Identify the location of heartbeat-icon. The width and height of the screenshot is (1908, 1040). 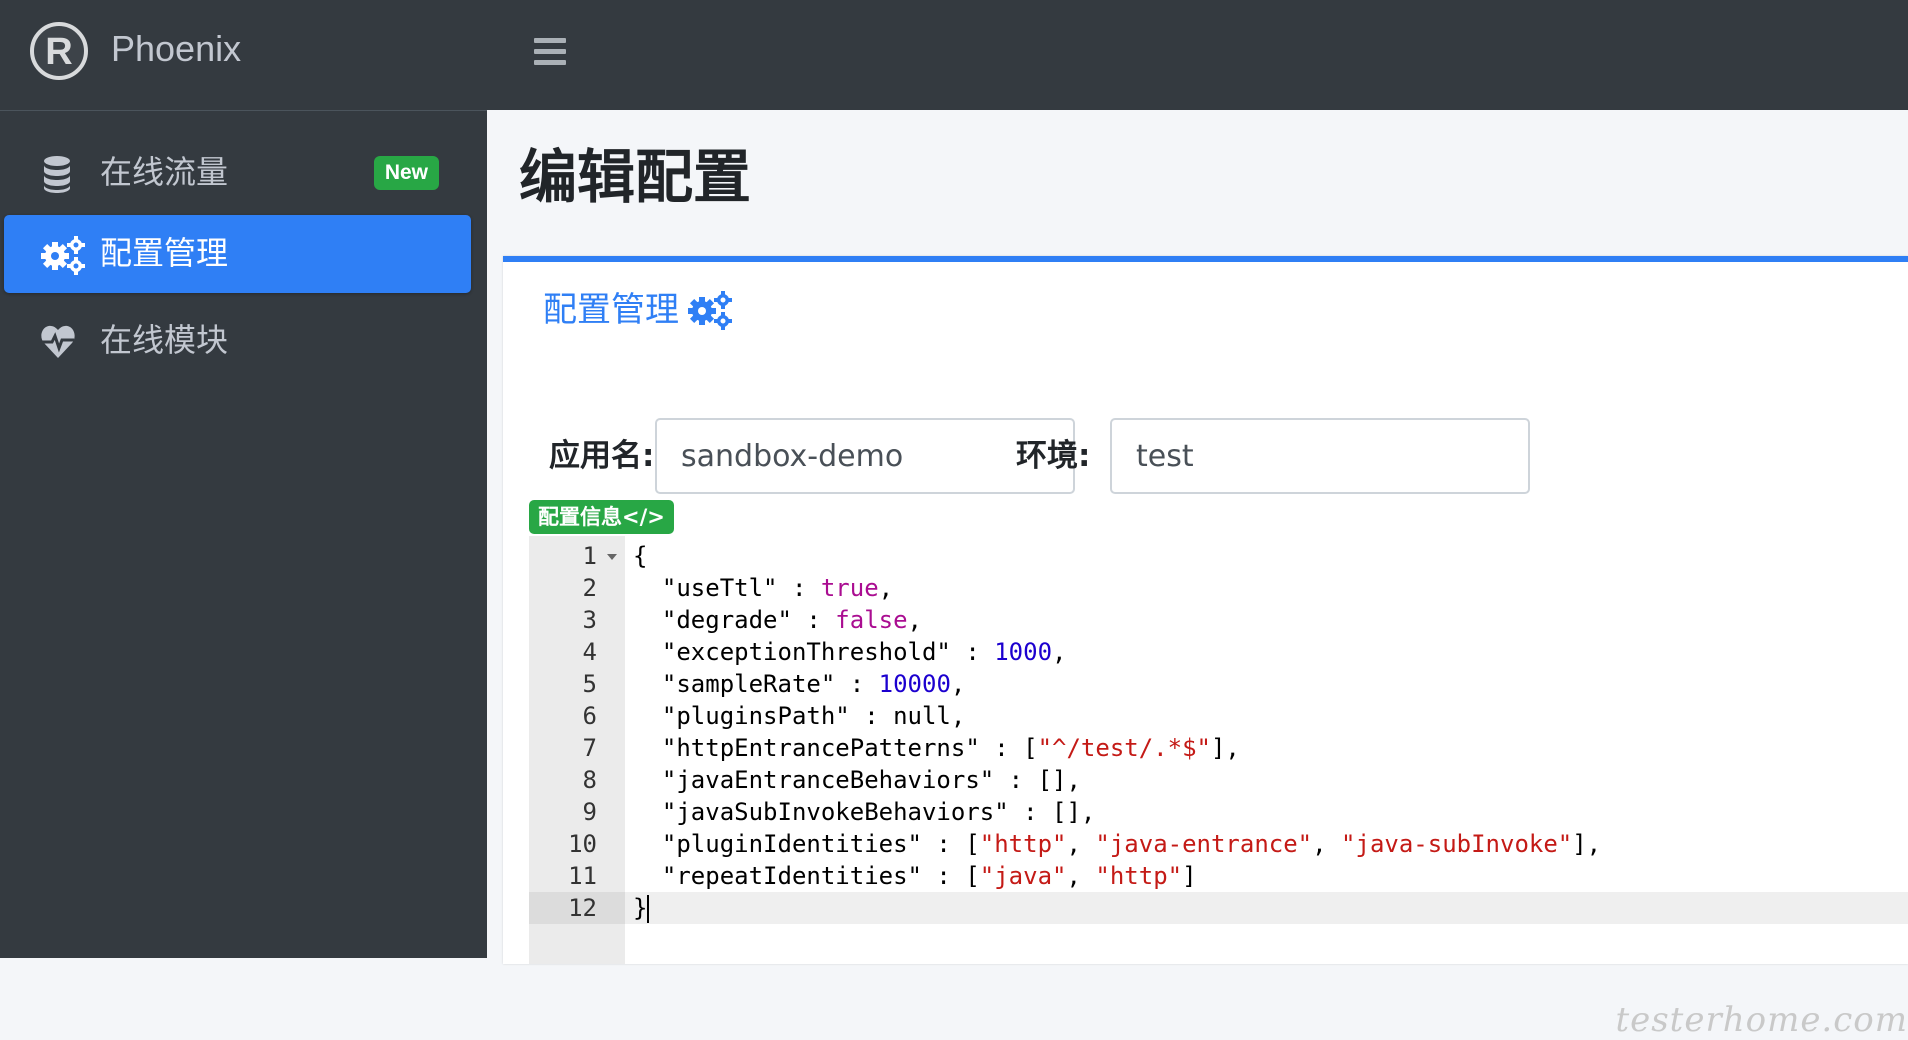
(58, 341).